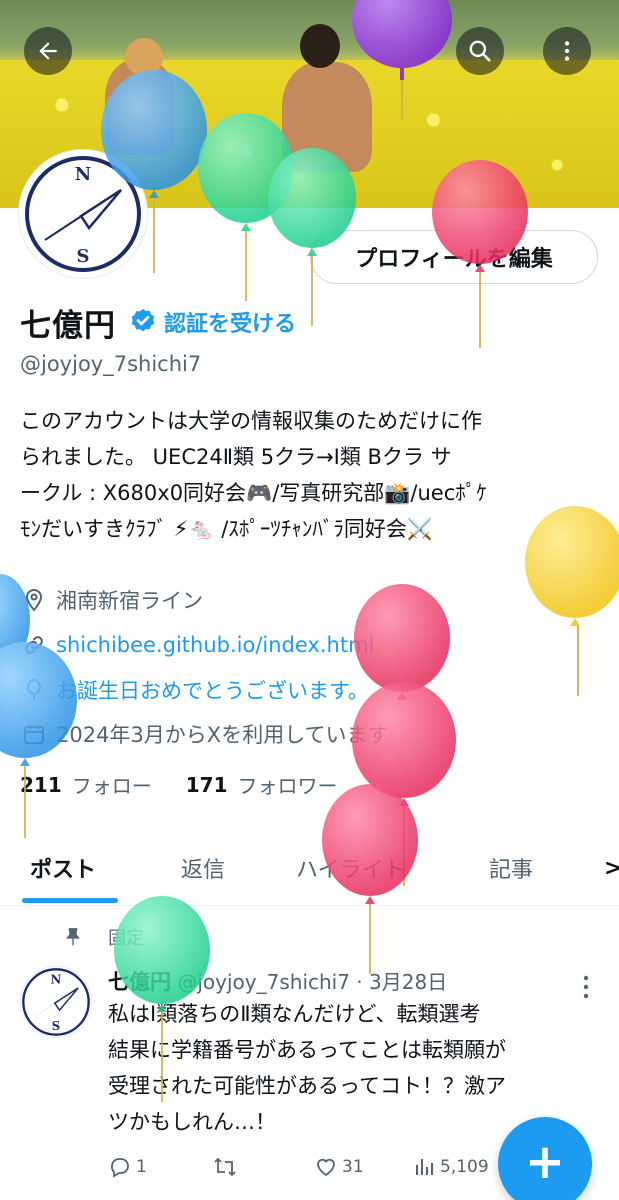  What do you see at coordinates (215, 645) in the screenshot?
I see `website-link: shichibee.github.io/index.html` at bounding box center [215, 645].